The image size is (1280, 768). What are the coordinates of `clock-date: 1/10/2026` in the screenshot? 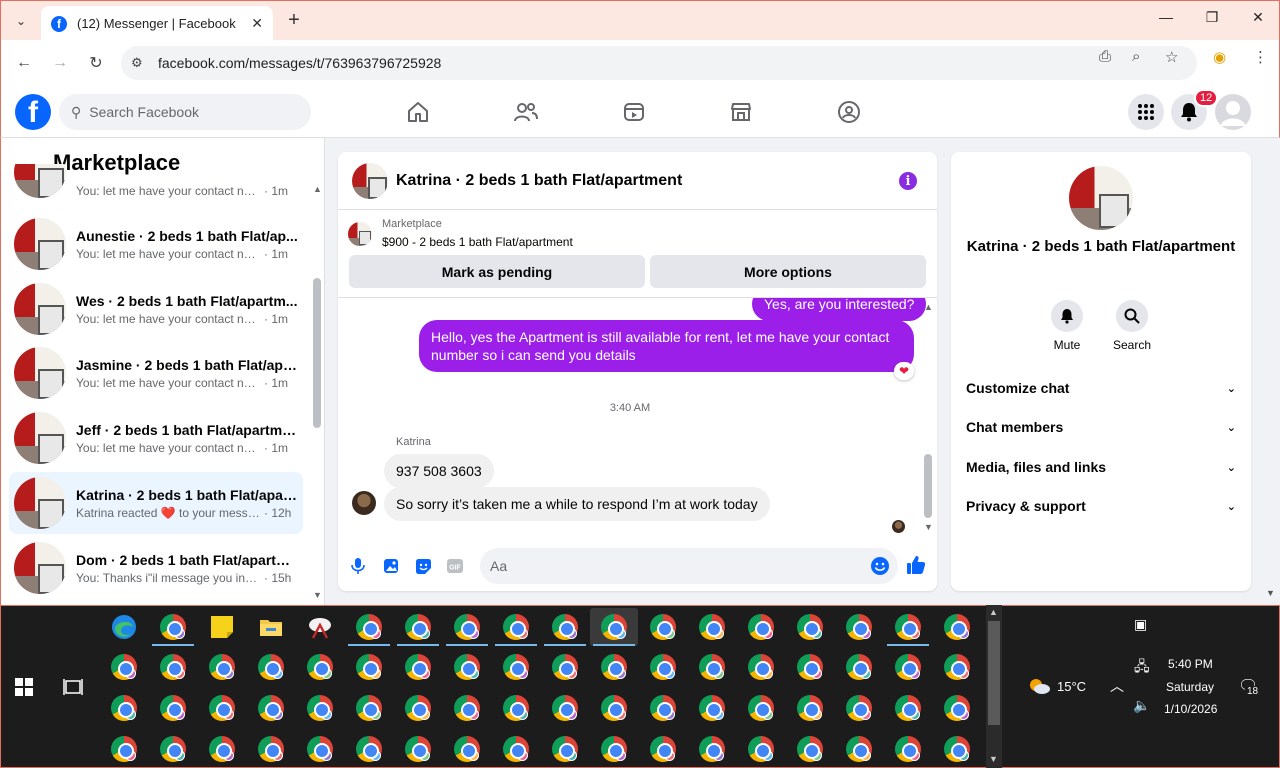 It's located at (1190, 709).